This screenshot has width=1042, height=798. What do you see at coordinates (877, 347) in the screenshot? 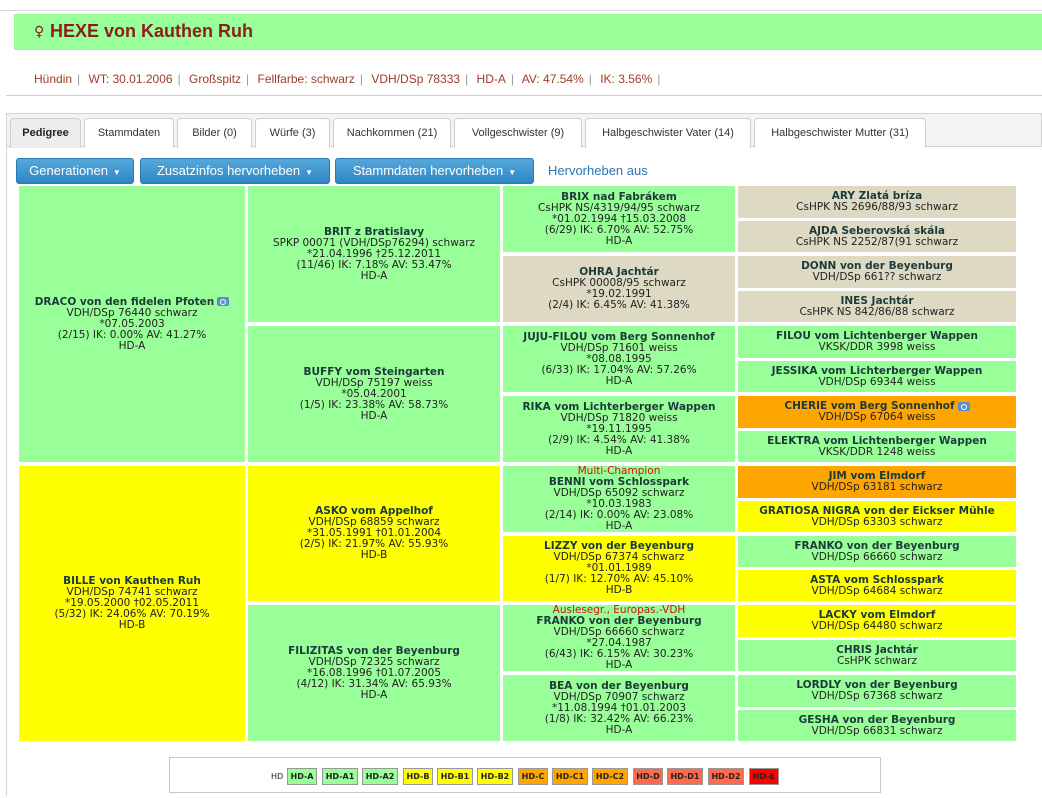
I see `dog-registration: VKSK/DDR 3998 weiss` at bounding box center [877, 347].